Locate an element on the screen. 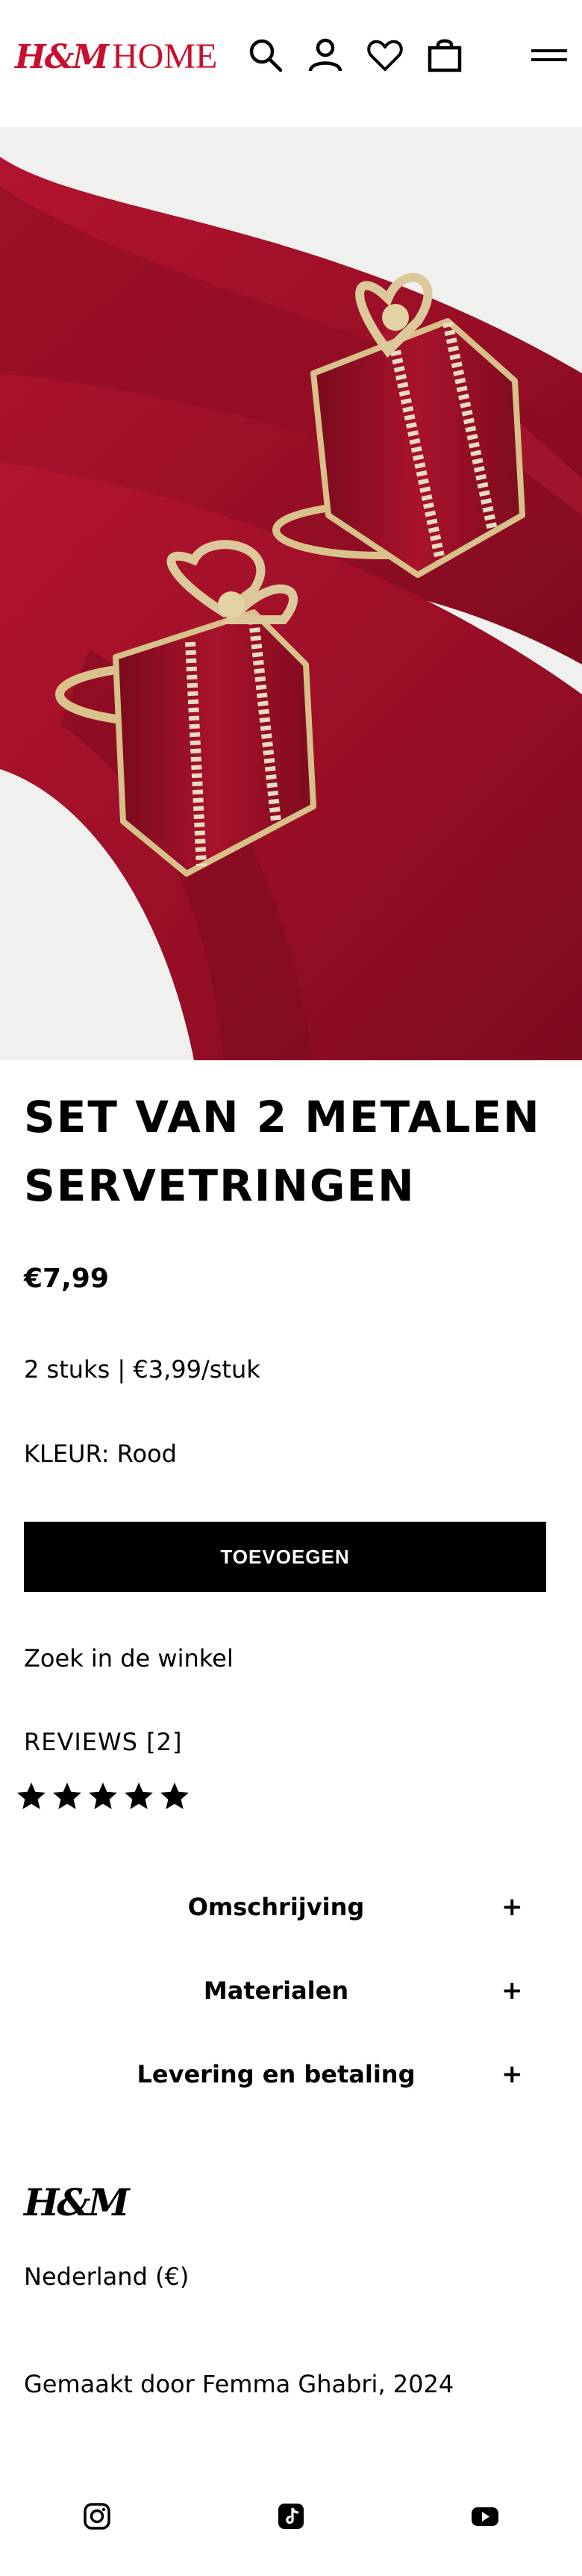 Image resolution: width=582 pixels, height=2576 pixels. heart-icon is located at coordinates (385, 55).